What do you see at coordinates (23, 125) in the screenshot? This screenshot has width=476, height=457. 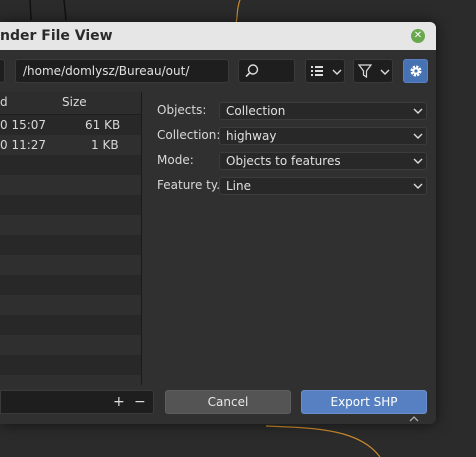 I see `file-date: 0 15:07` at bounding box center [23, 125].